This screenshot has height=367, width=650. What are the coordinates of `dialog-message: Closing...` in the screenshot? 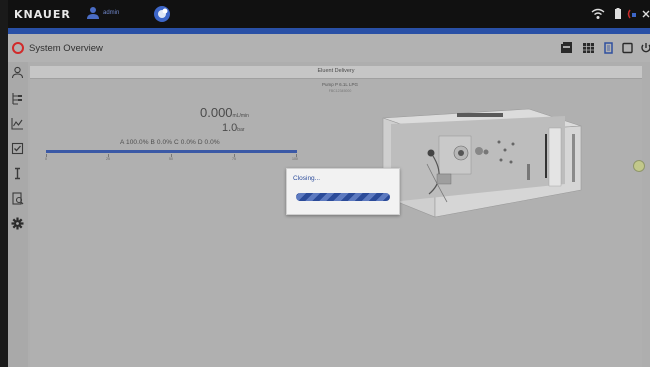 It's located at (307, 178).